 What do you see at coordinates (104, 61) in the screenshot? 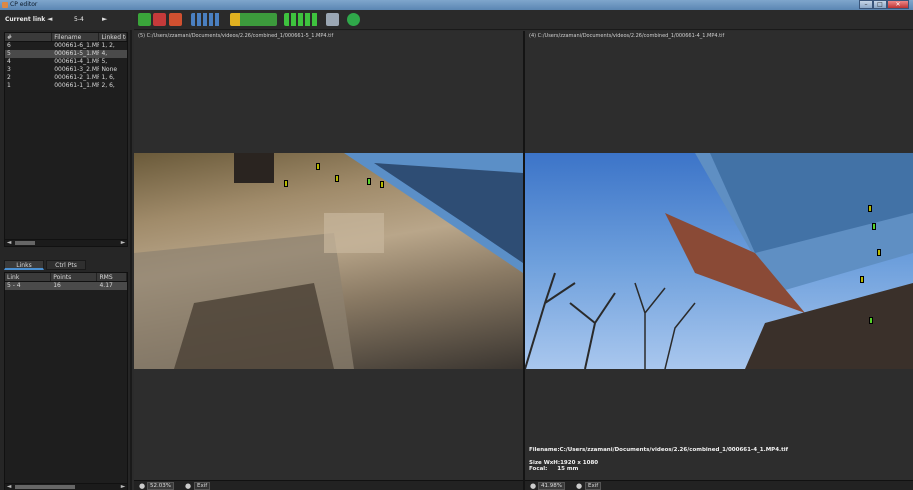
I see `linked-to-cell: 5,` at bounding box center [104, 61].